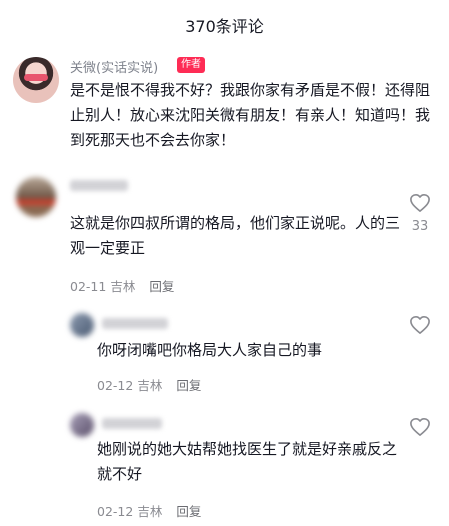  I want to click on commenter-avatar, so click(36, 197).